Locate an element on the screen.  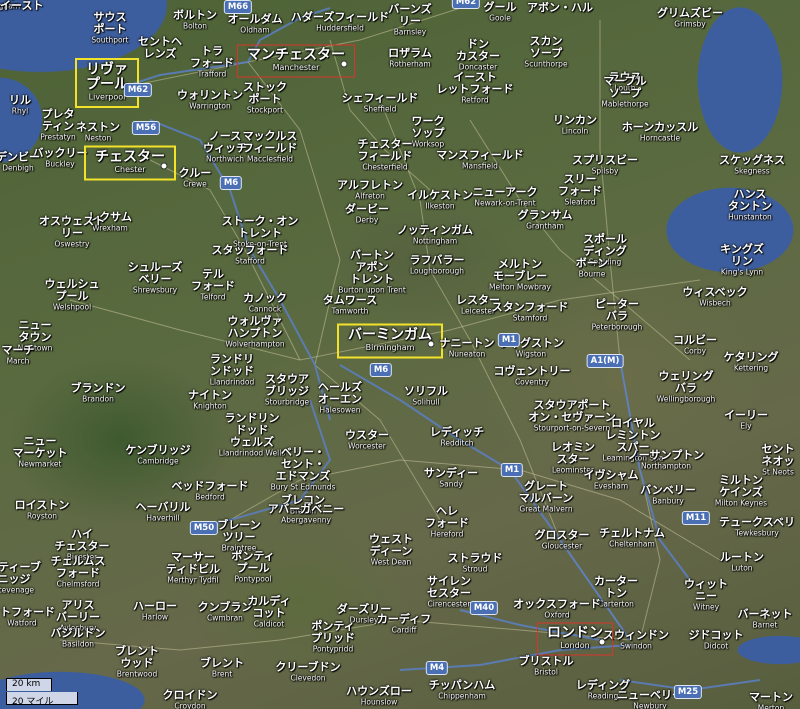
place-label-denbigh: デンビー Denbigh is located at coordinates (20, 162).